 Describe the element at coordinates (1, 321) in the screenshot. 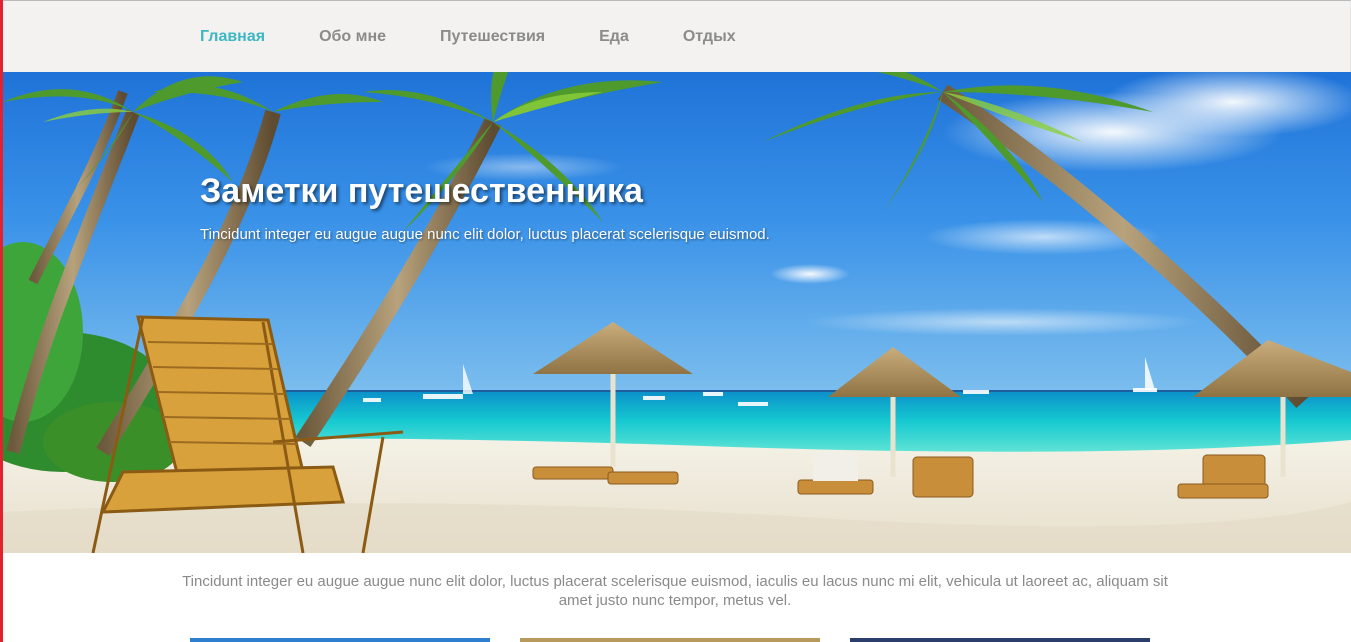

I see `window-edge` at that location.